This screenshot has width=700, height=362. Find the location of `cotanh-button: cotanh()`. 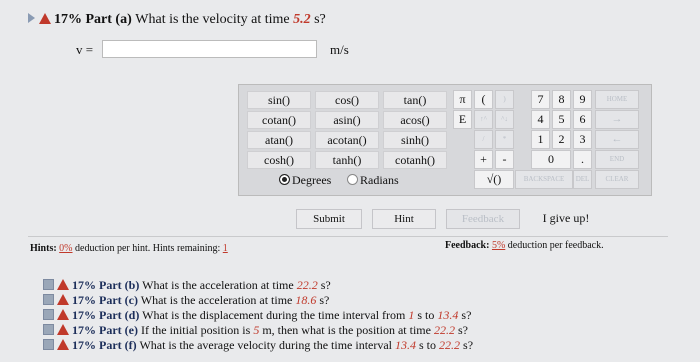

cotanh-button: cotanh() is located at coordinates (415, 160).